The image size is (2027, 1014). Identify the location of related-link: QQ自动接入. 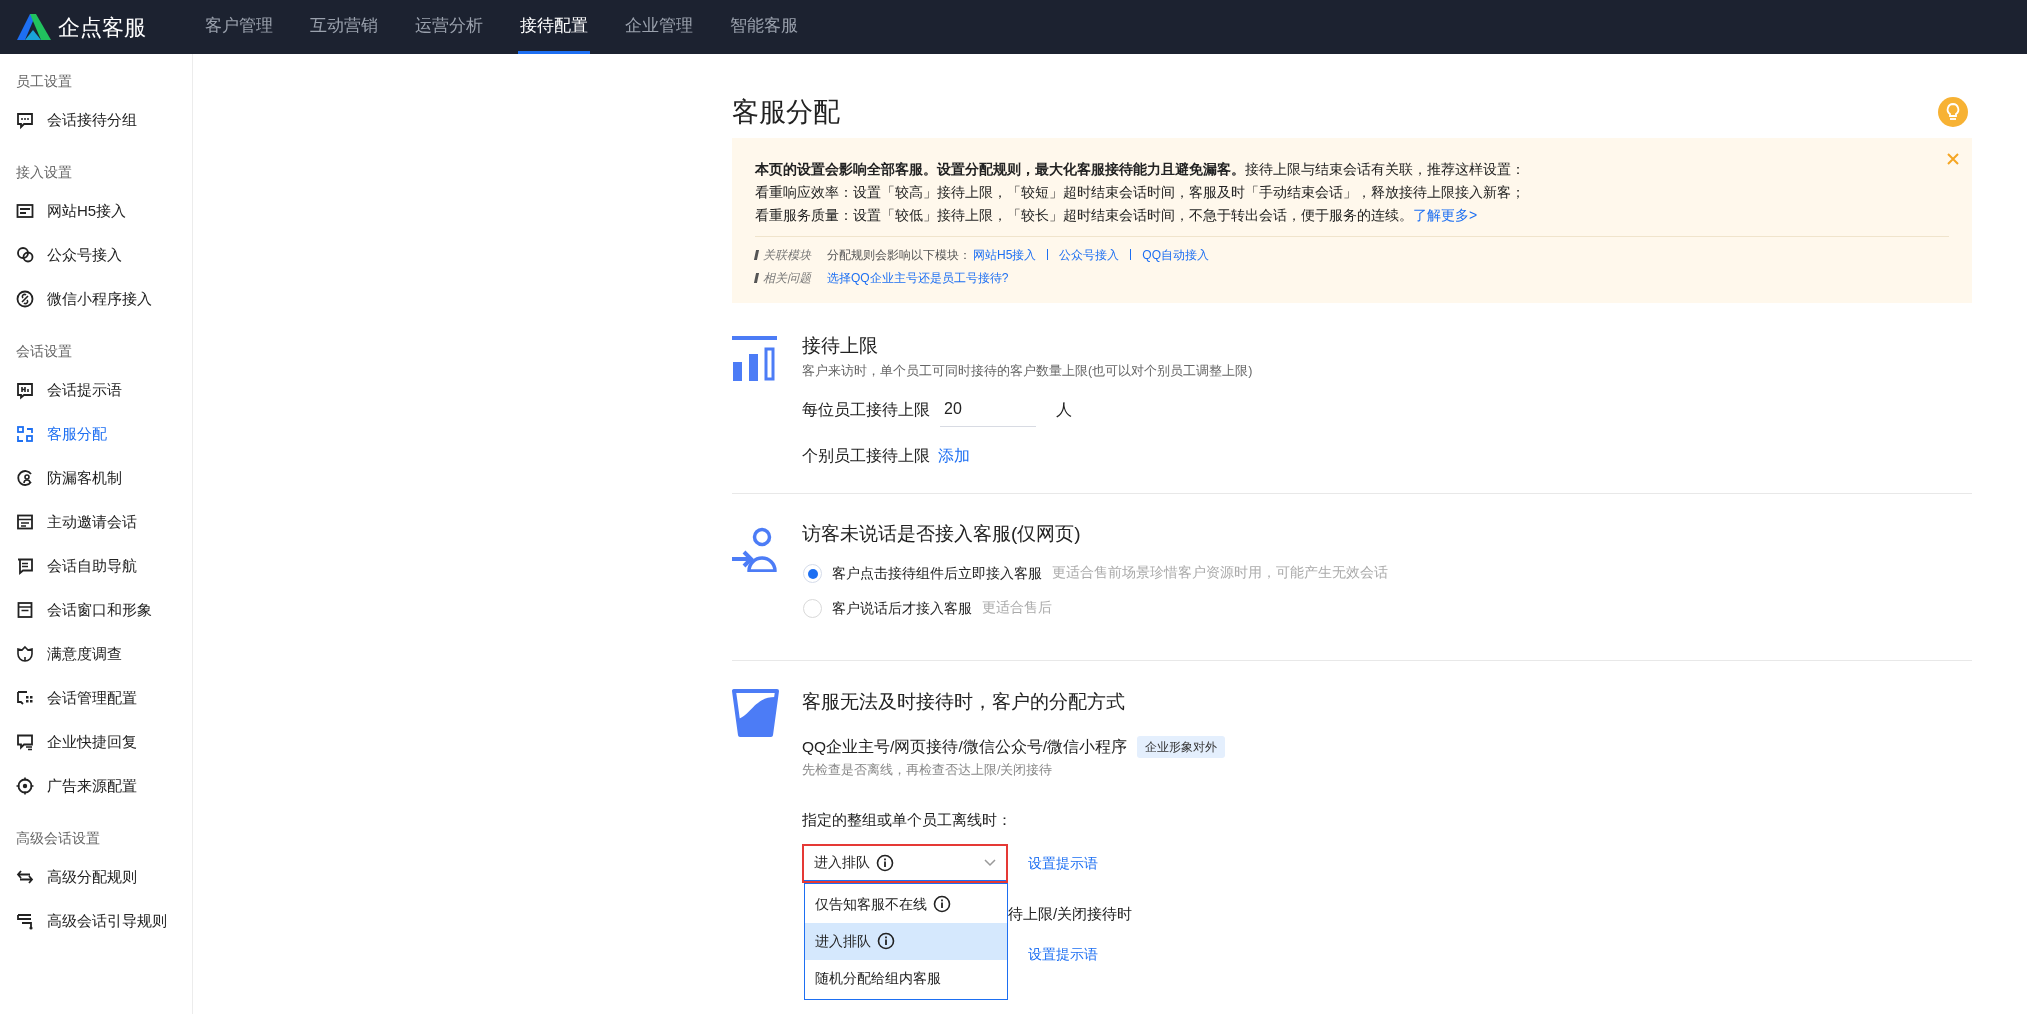
(1175, 254).